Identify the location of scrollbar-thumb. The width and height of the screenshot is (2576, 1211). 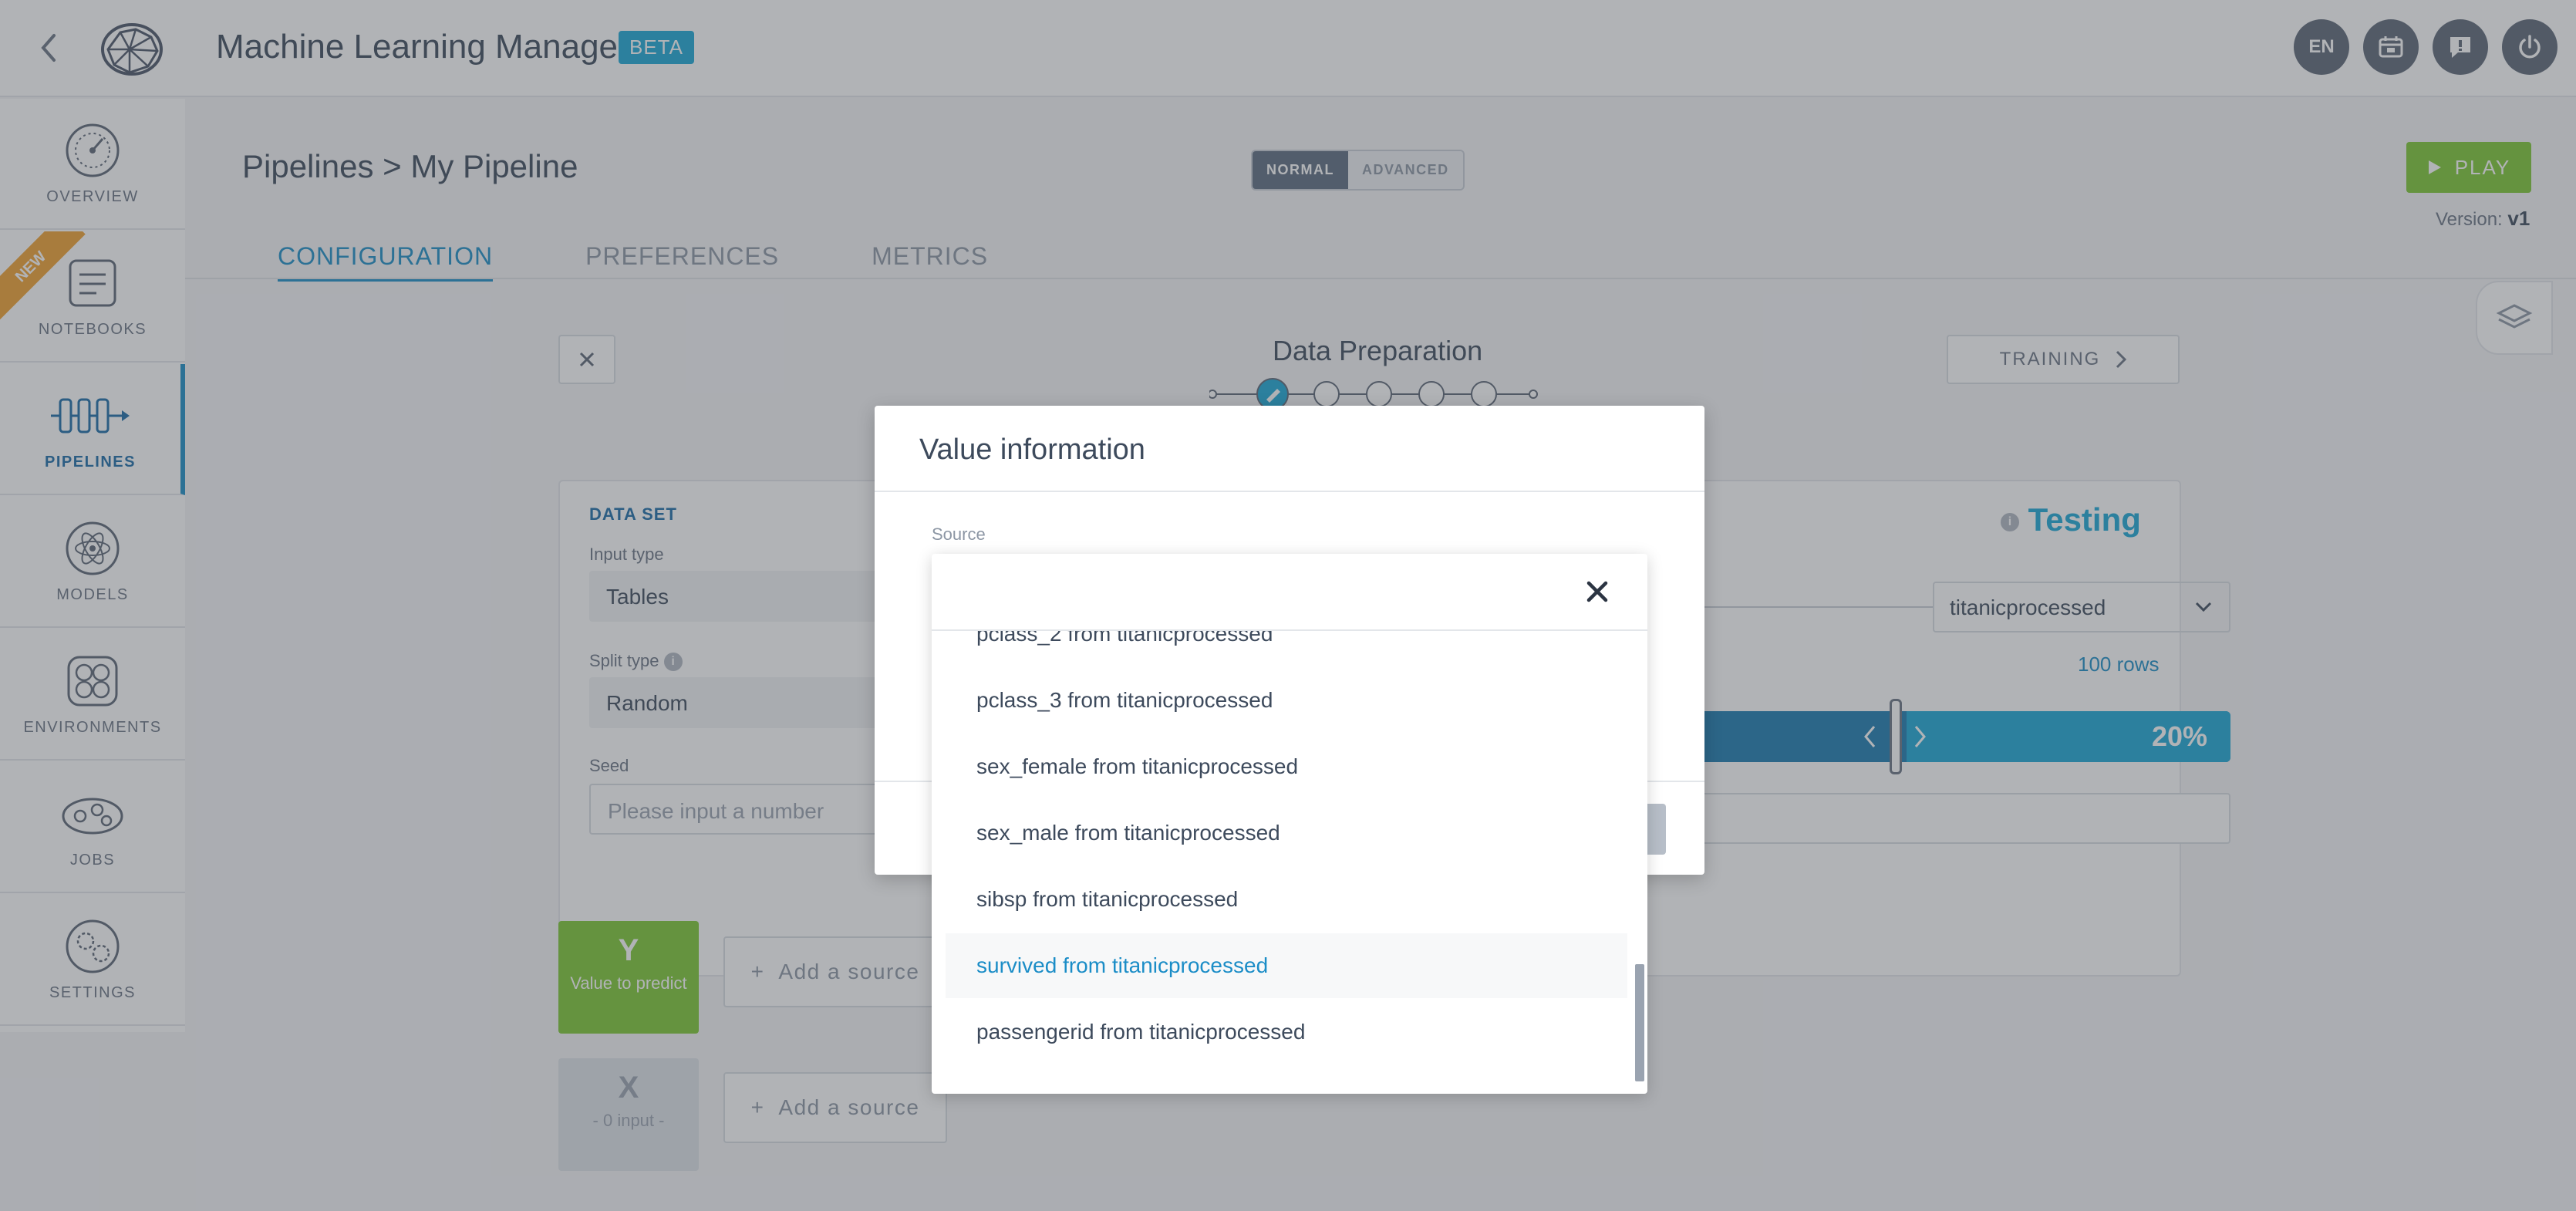
(1639, 1023).